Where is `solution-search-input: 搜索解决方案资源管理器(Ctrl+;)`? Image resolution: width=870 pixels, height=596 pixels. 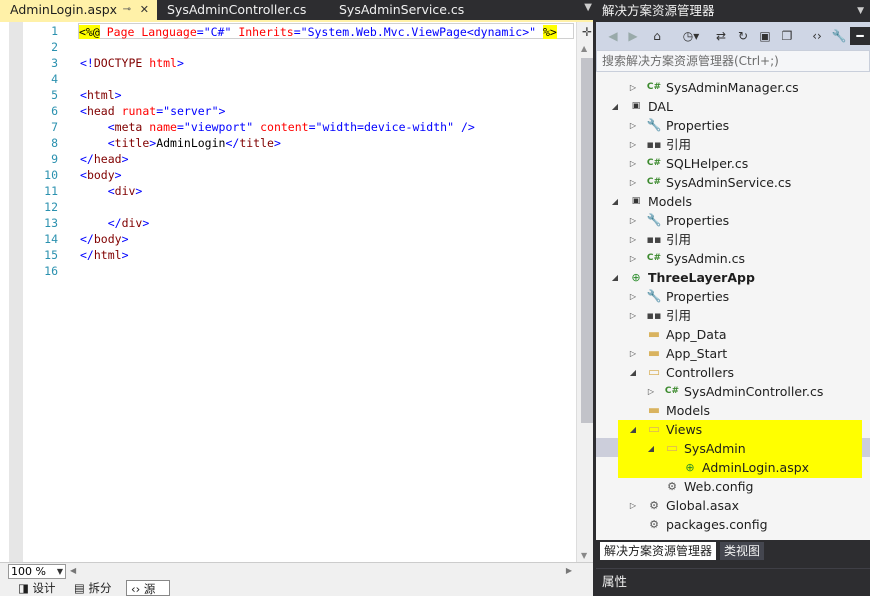
solution-search-input: 搜索解决方案资源管理器(Ctrl+;) is located at coordinates (733, 61).